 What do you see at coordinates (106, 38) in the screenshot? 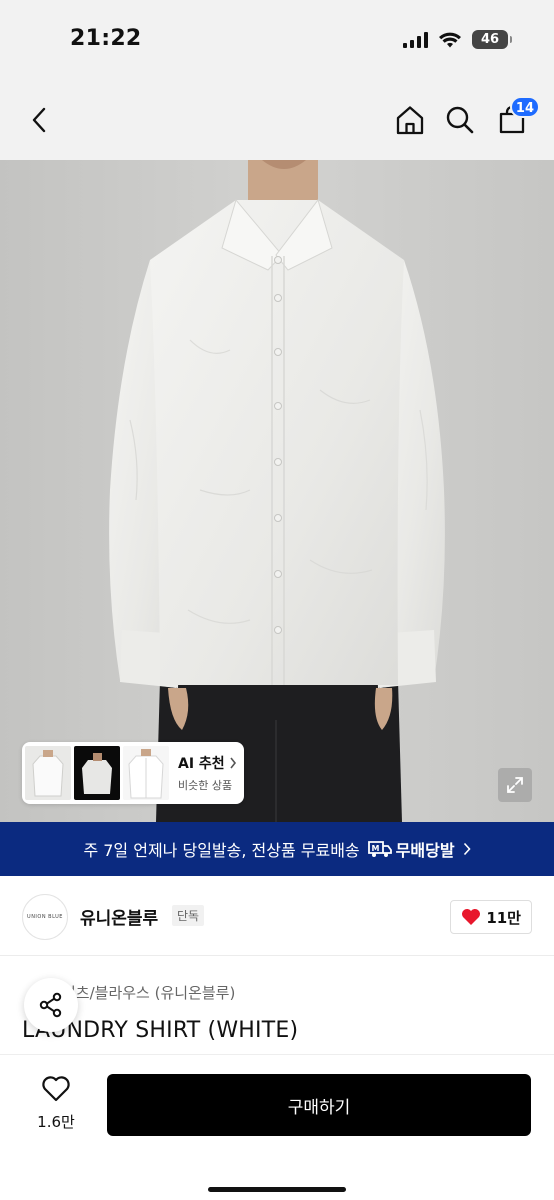
I see `status-time: 21:22` at bounding box center [106, 38].